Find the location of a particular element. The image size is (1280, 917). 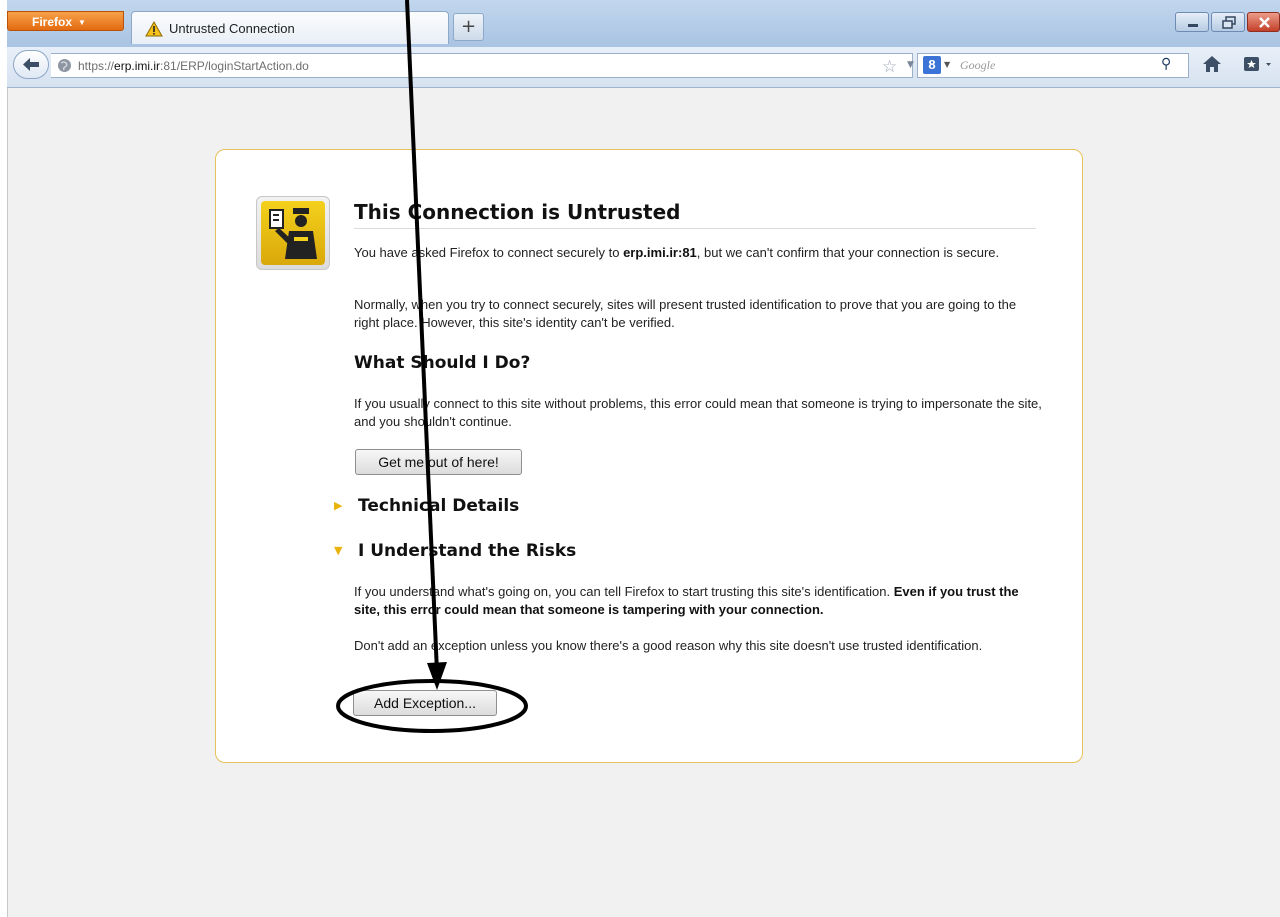

title-divider is located at coordinates (695, 228).